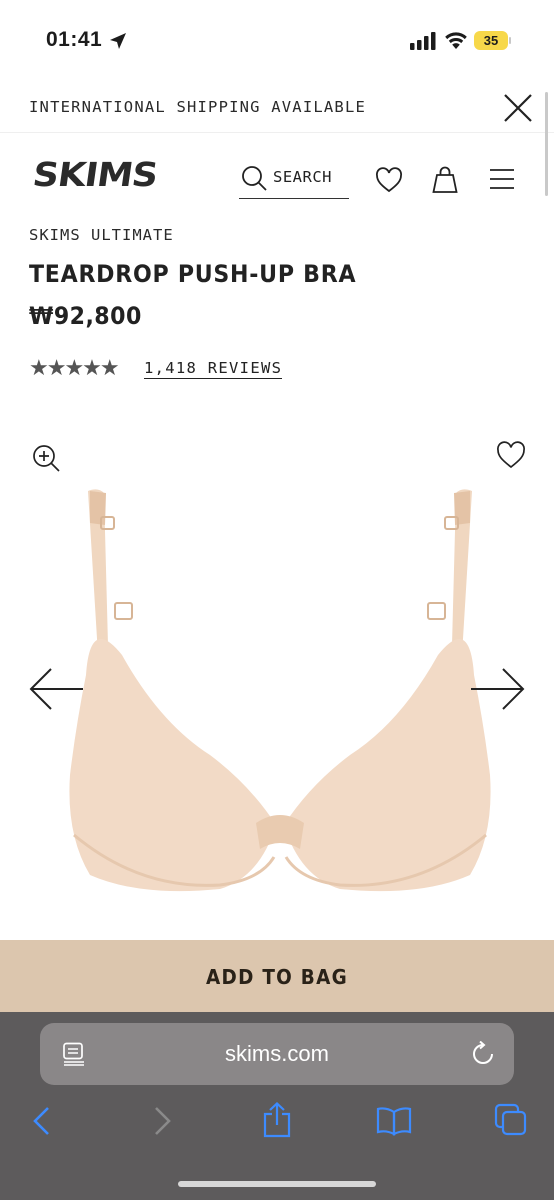 The width and height of the screenshot is (554, 1200). I want to click on battery-indicator: 35, so click(491, 40).